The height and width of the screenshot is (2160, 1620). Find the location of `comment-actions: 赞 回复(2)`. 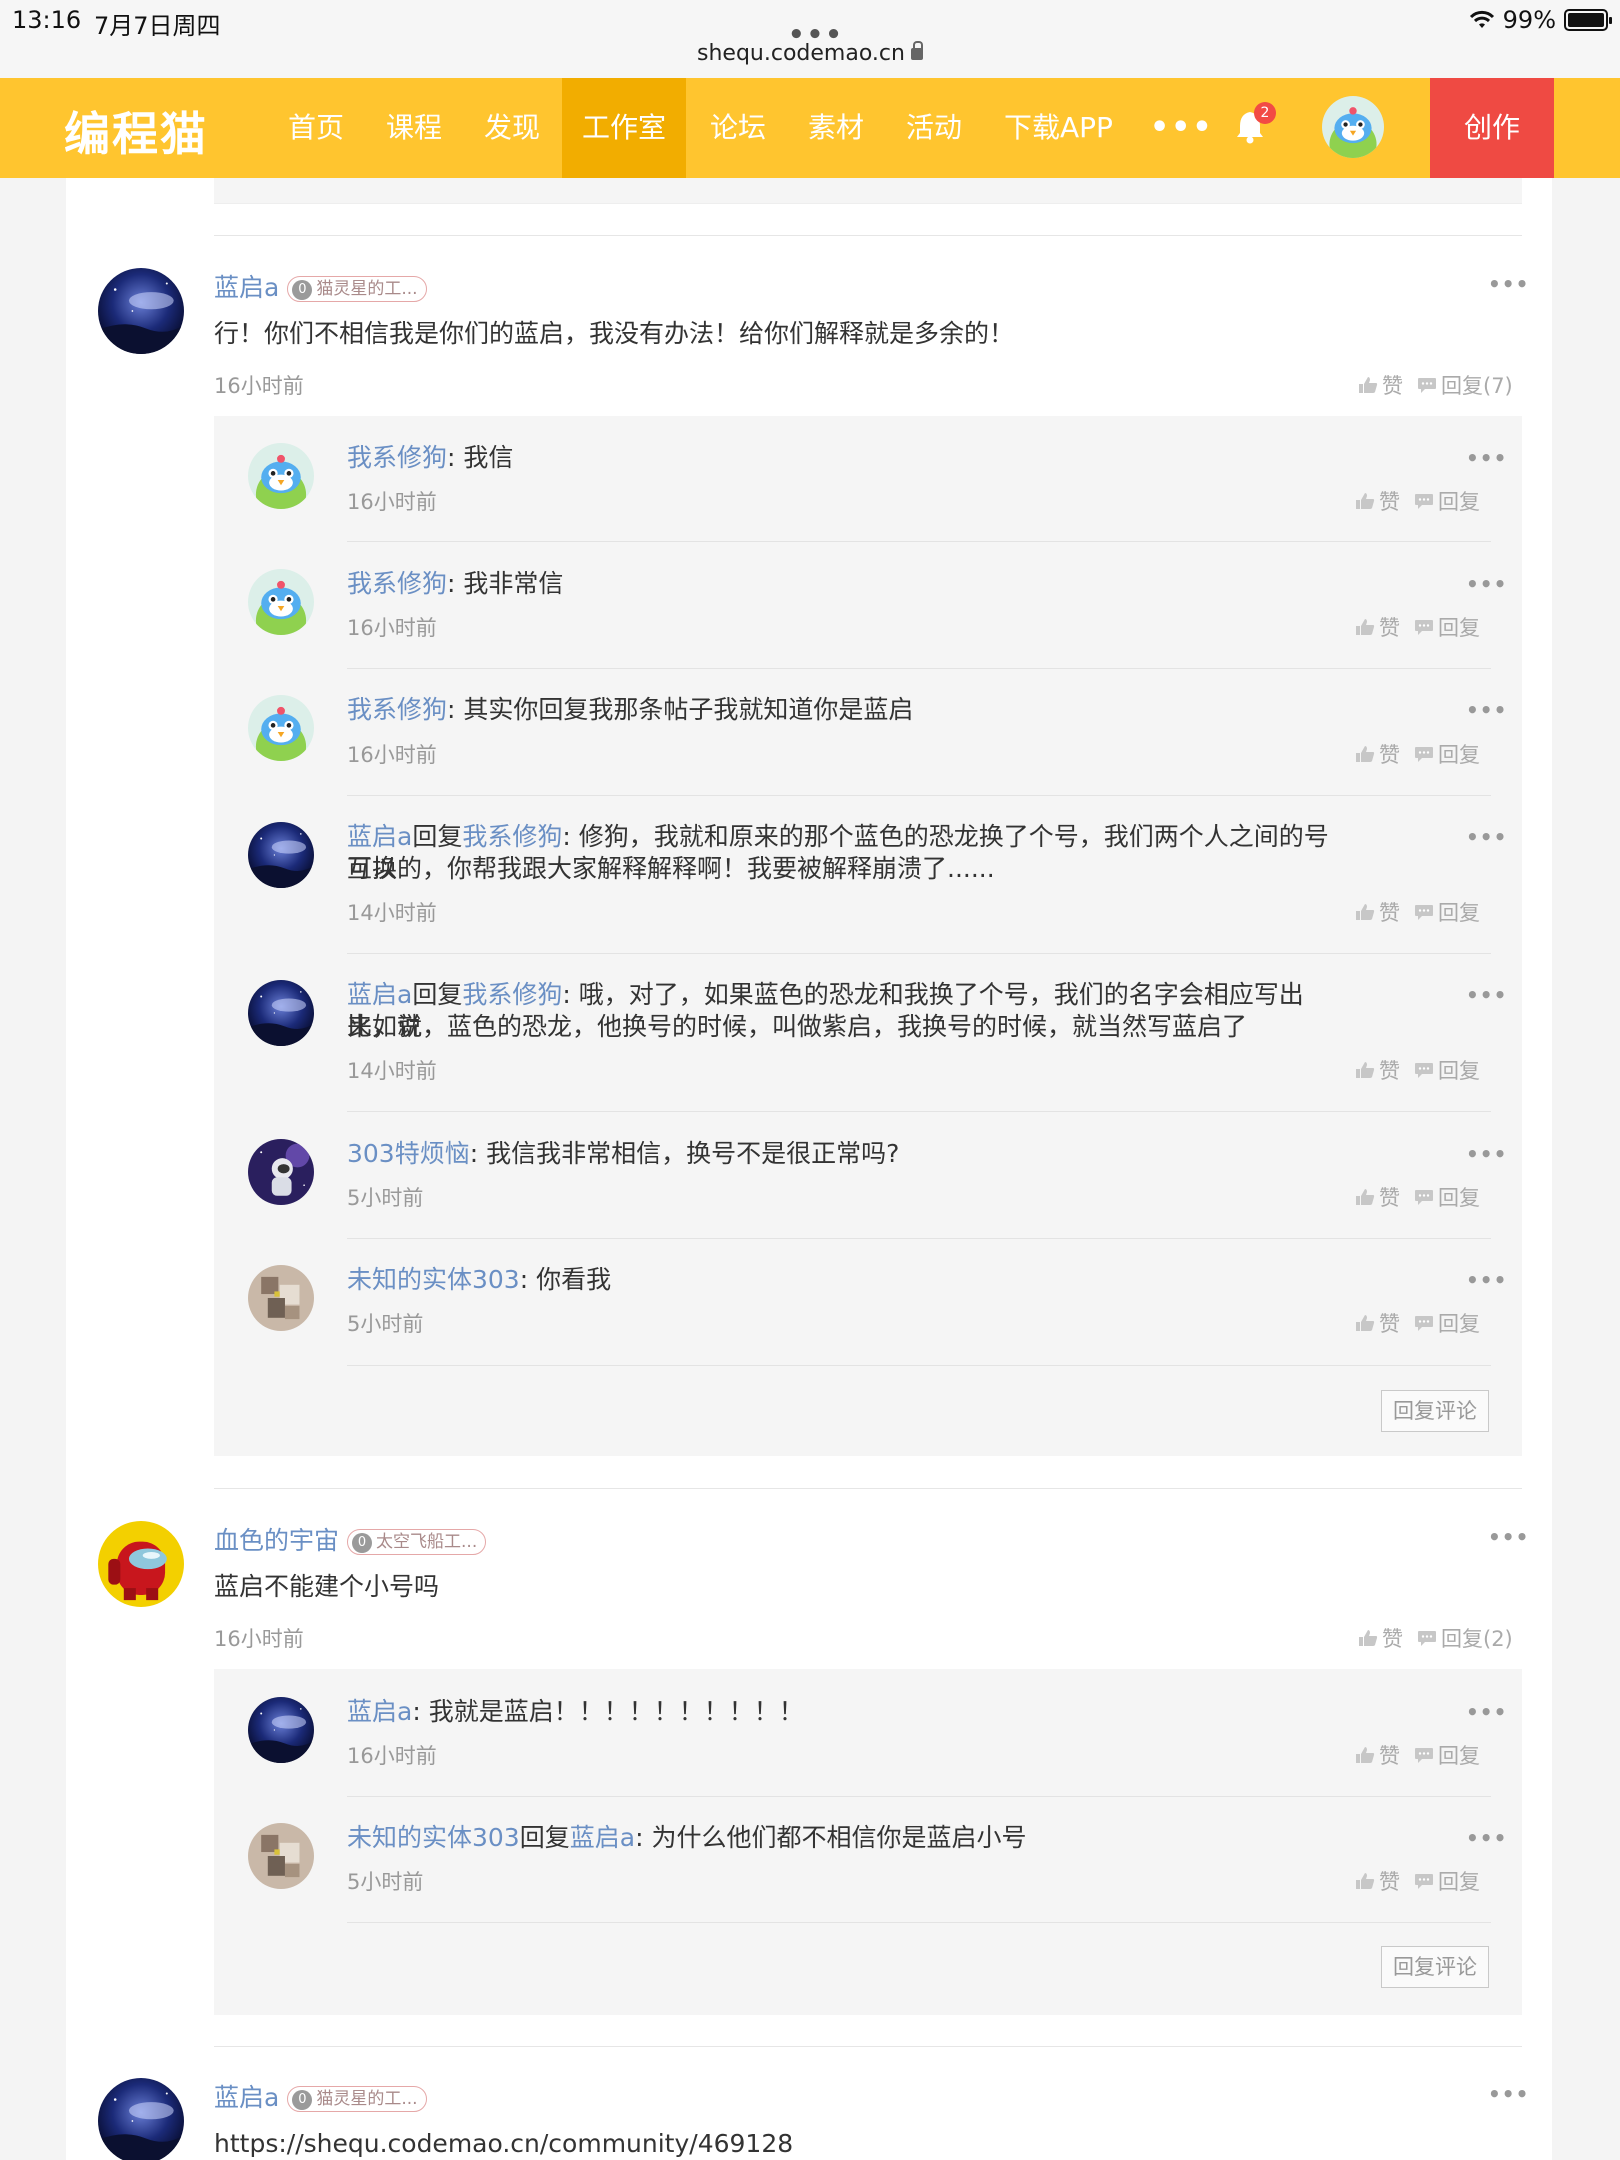

comment-actions: 赞 回复(2) is located at coordinates (1435, 1638).